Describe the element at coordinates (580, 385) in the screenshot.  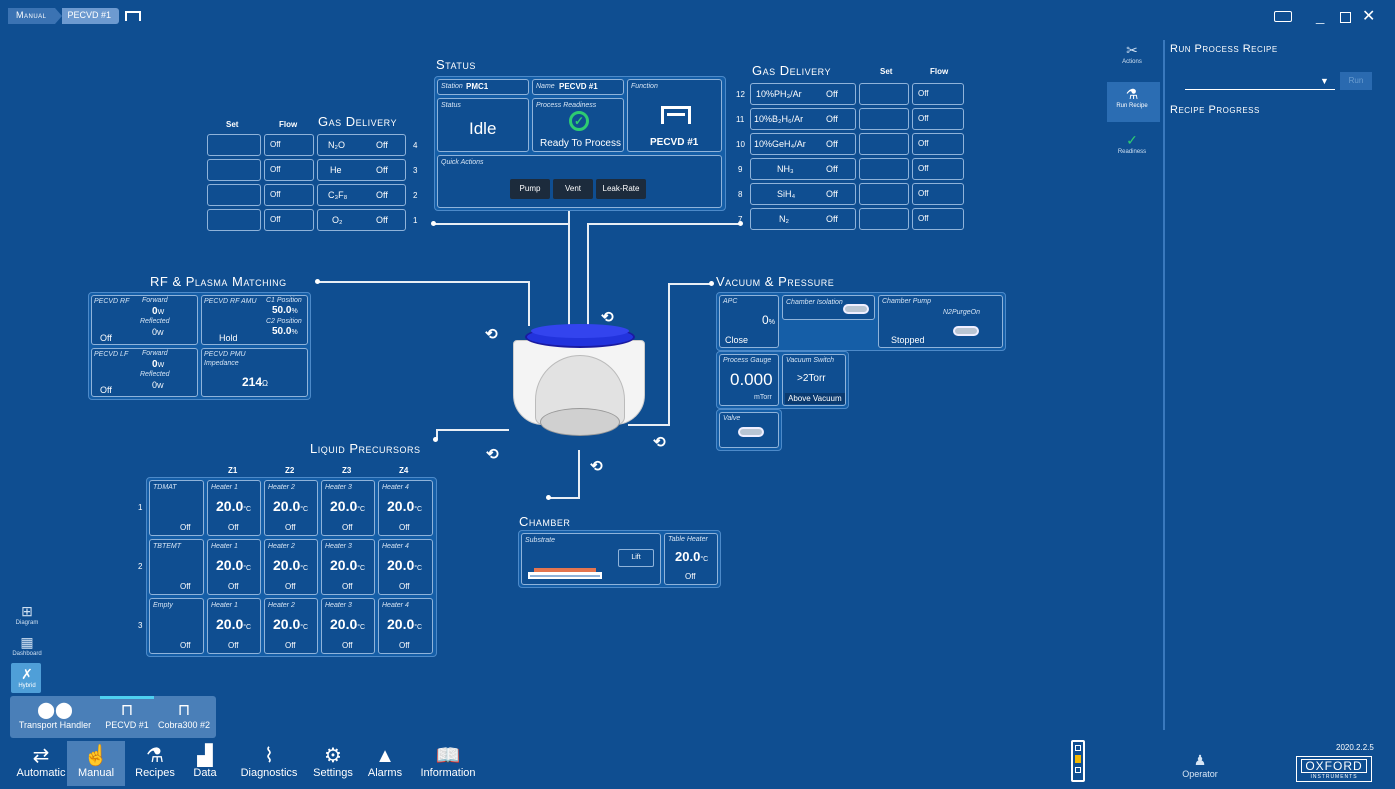
I see `chamber-graphic` at that location.